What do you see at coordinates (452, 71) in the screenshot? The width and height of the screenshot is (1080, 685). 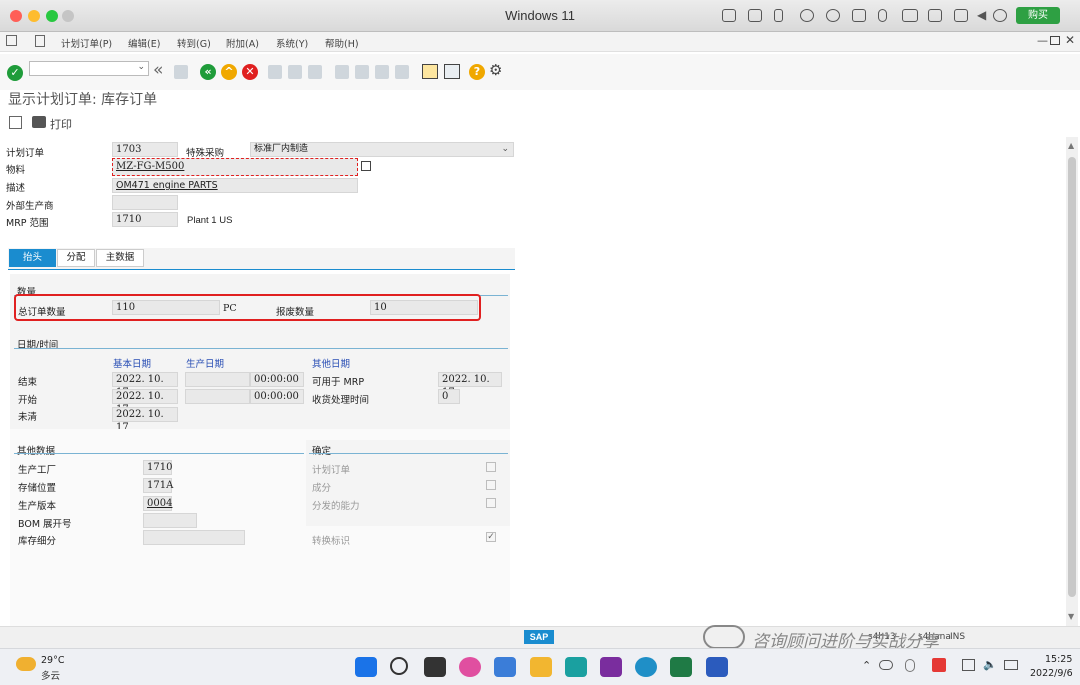 I see `shortcut-icon` at bounding box center [452, 71].